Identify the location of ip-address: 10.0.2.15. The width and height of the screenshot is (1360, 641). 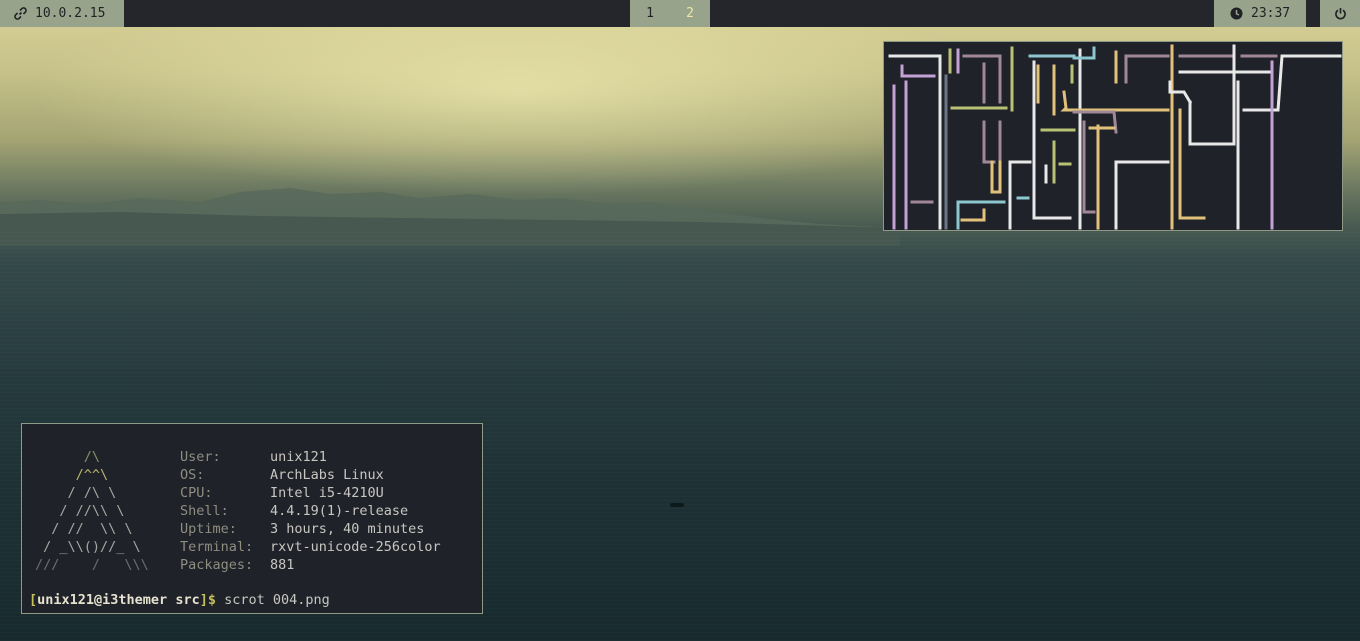
(70, 13).